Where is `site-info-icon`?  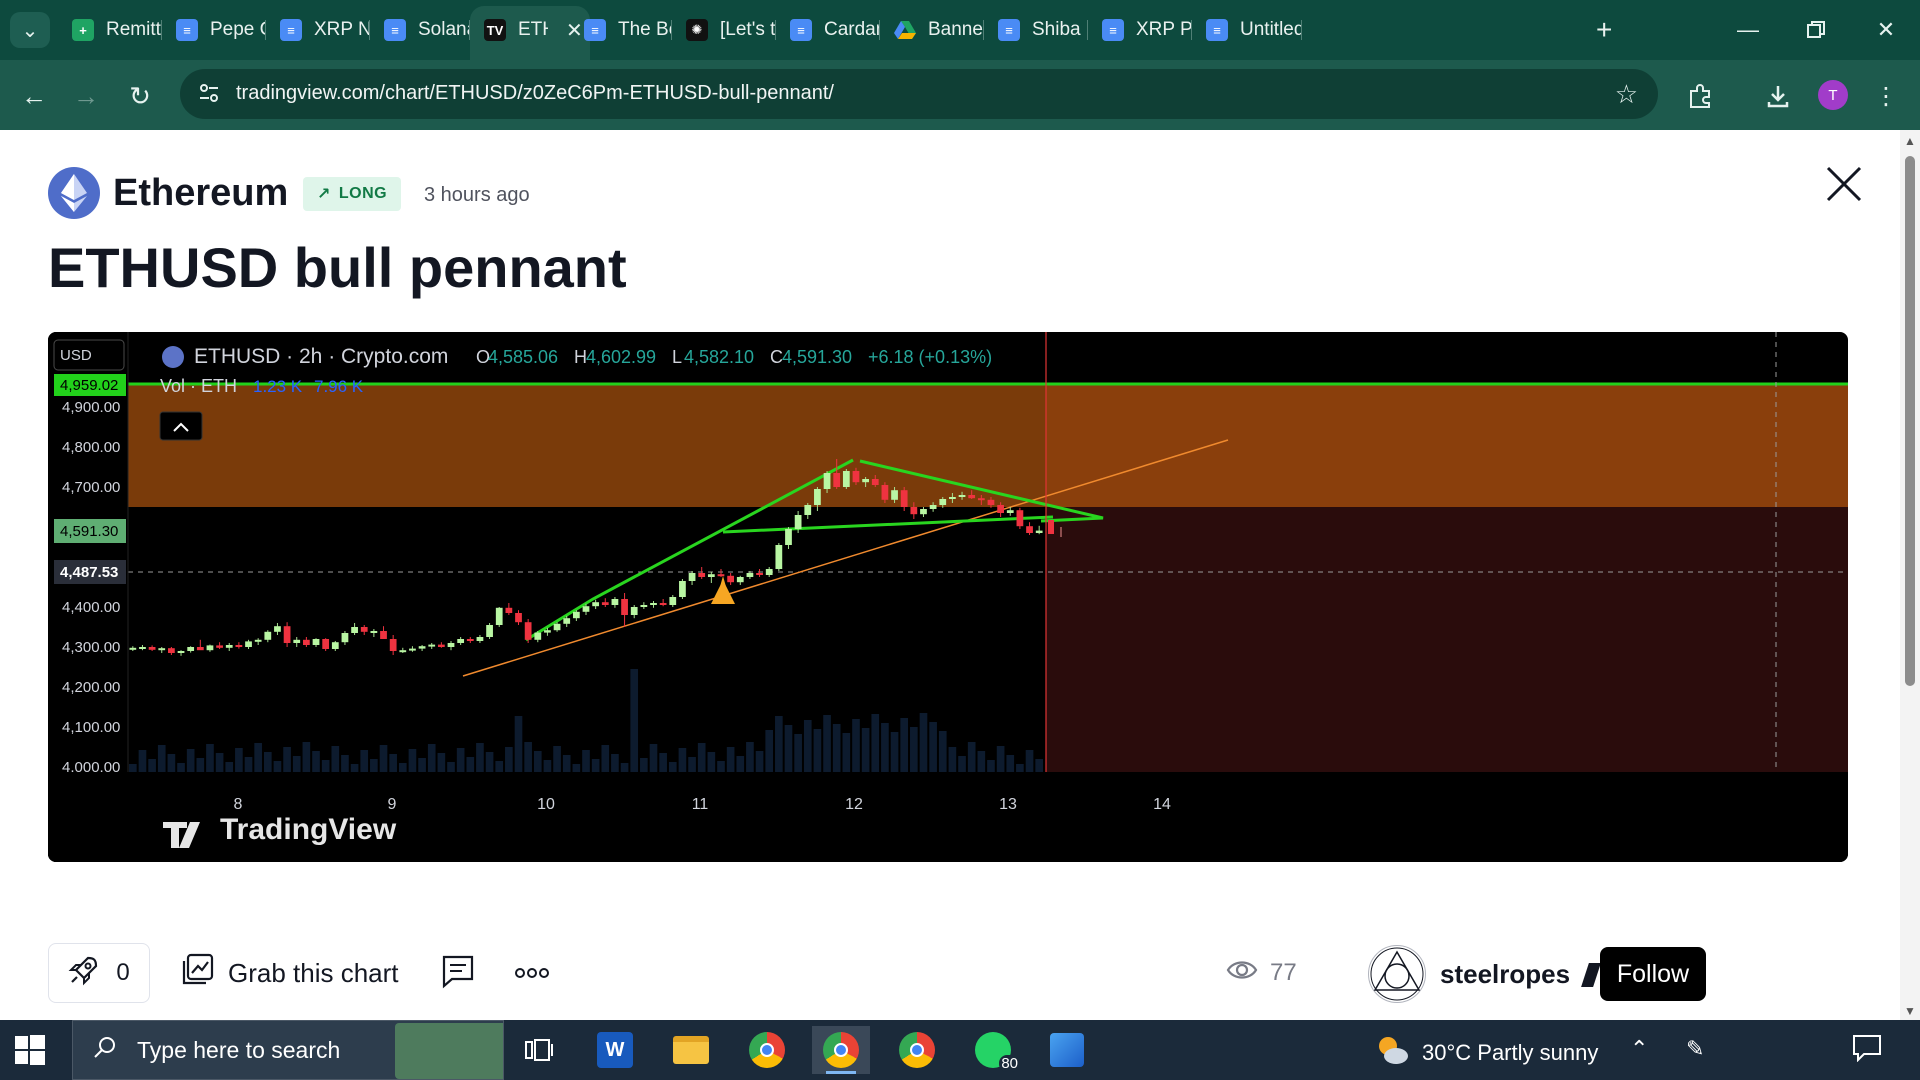 site-info-icon is located at coordinates (210, 94).